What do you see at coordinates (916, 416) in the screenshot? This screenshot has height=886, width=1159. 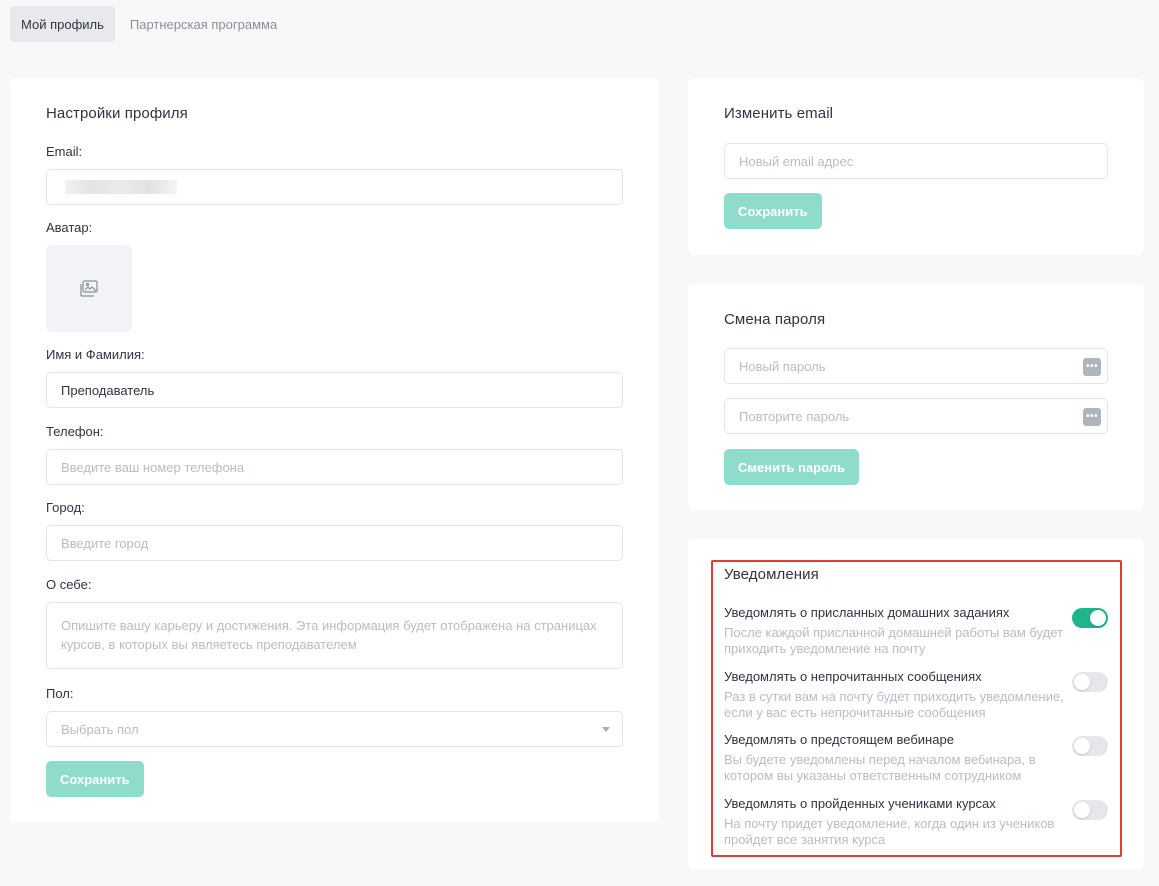 I see `repeat-password-field: Повторите пароль •••` at bounding box center [916, 416].